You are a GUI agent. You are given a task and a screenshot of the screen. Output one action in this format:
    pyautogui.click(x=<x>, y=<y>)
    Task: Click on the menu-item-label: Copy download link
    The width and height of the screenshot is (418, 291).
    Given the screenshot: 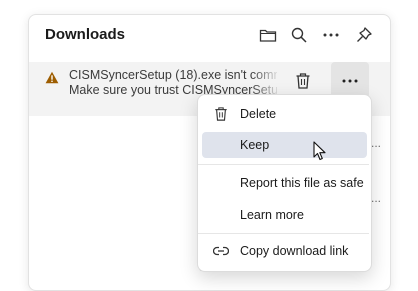 What is the action you would take?
    pyautogui.click(x=294, y=251)
    